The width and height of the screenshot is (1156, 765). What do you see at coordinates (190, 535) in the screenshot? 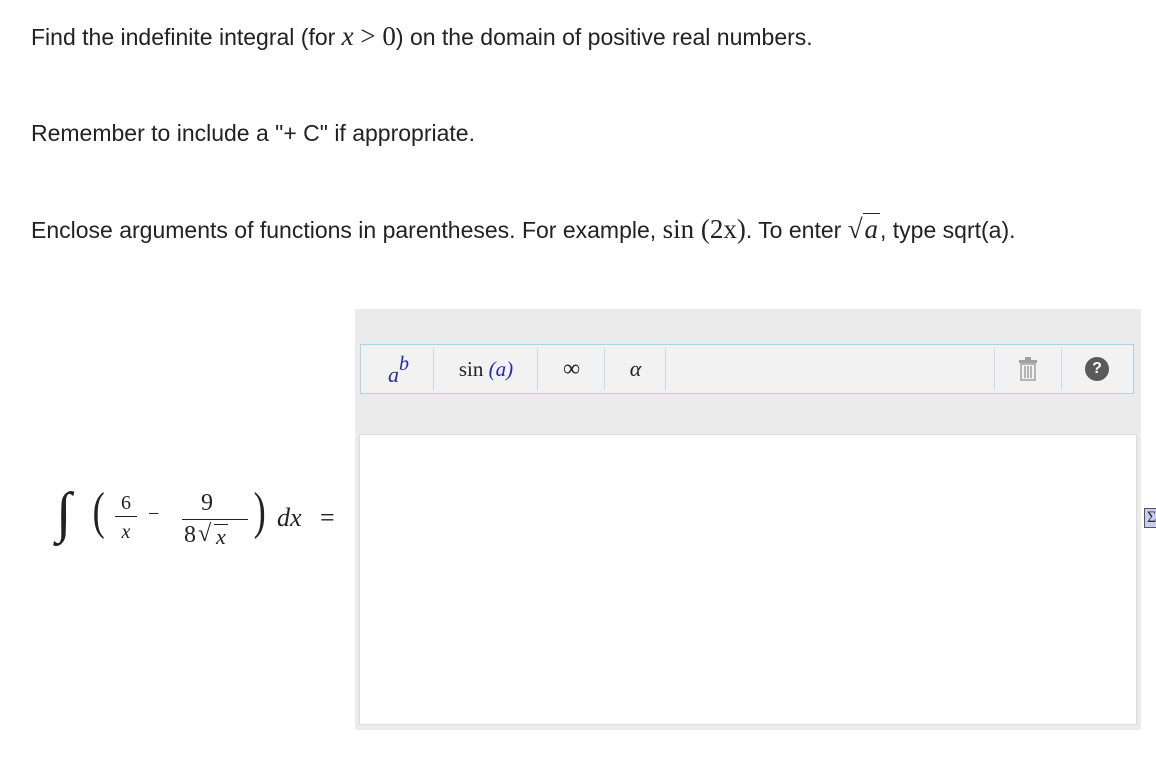
I see `term2-denominator-coef: 8` at bounding box center [190, 535].